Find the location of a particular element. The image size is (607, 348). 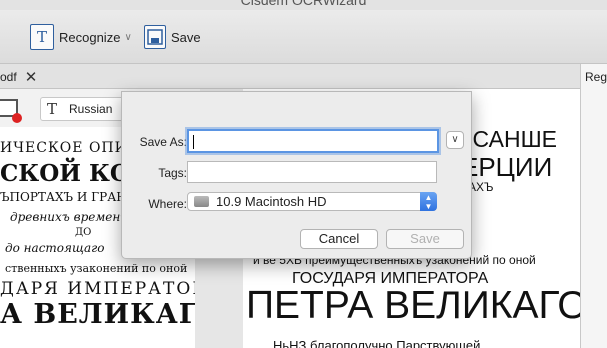

hard-disk-icon is located at coordinates (201, 201).